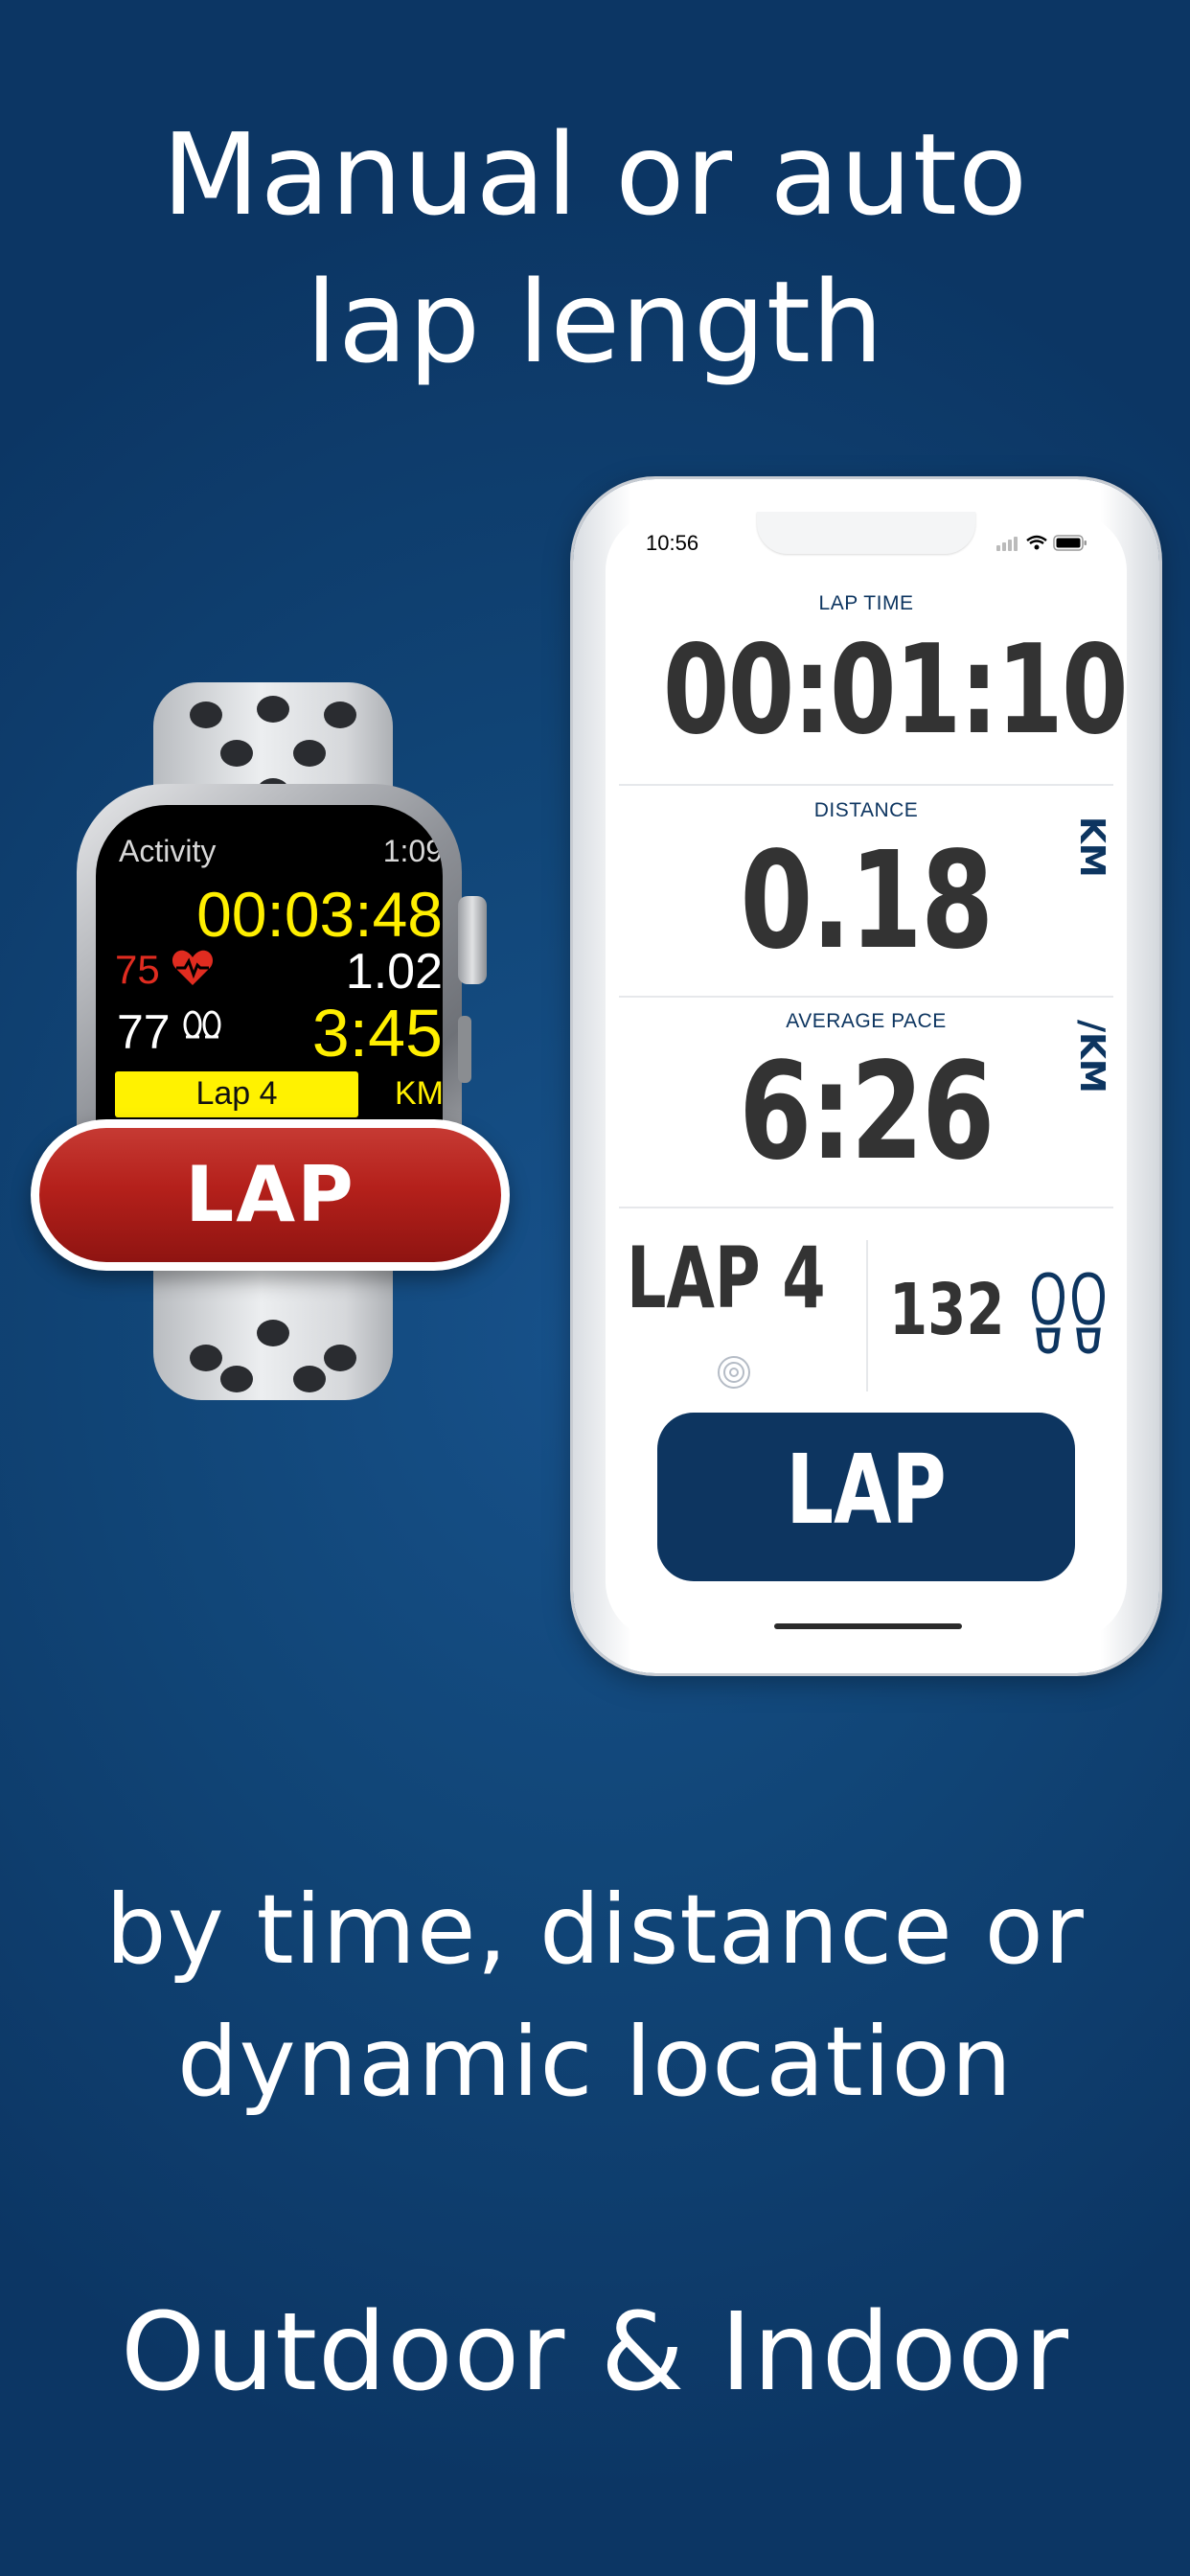 The width and height of the screenshot is (1190, 2576). Describe the element at coordinates (1007, 544) in the screenshot. I see `cellular-icon` at that location.